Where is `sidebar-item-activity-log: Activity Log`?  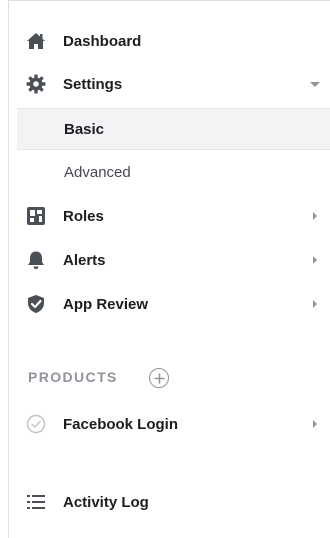
sidebar-item-activity-log: Activity Log is located at coordinates (170, 502).